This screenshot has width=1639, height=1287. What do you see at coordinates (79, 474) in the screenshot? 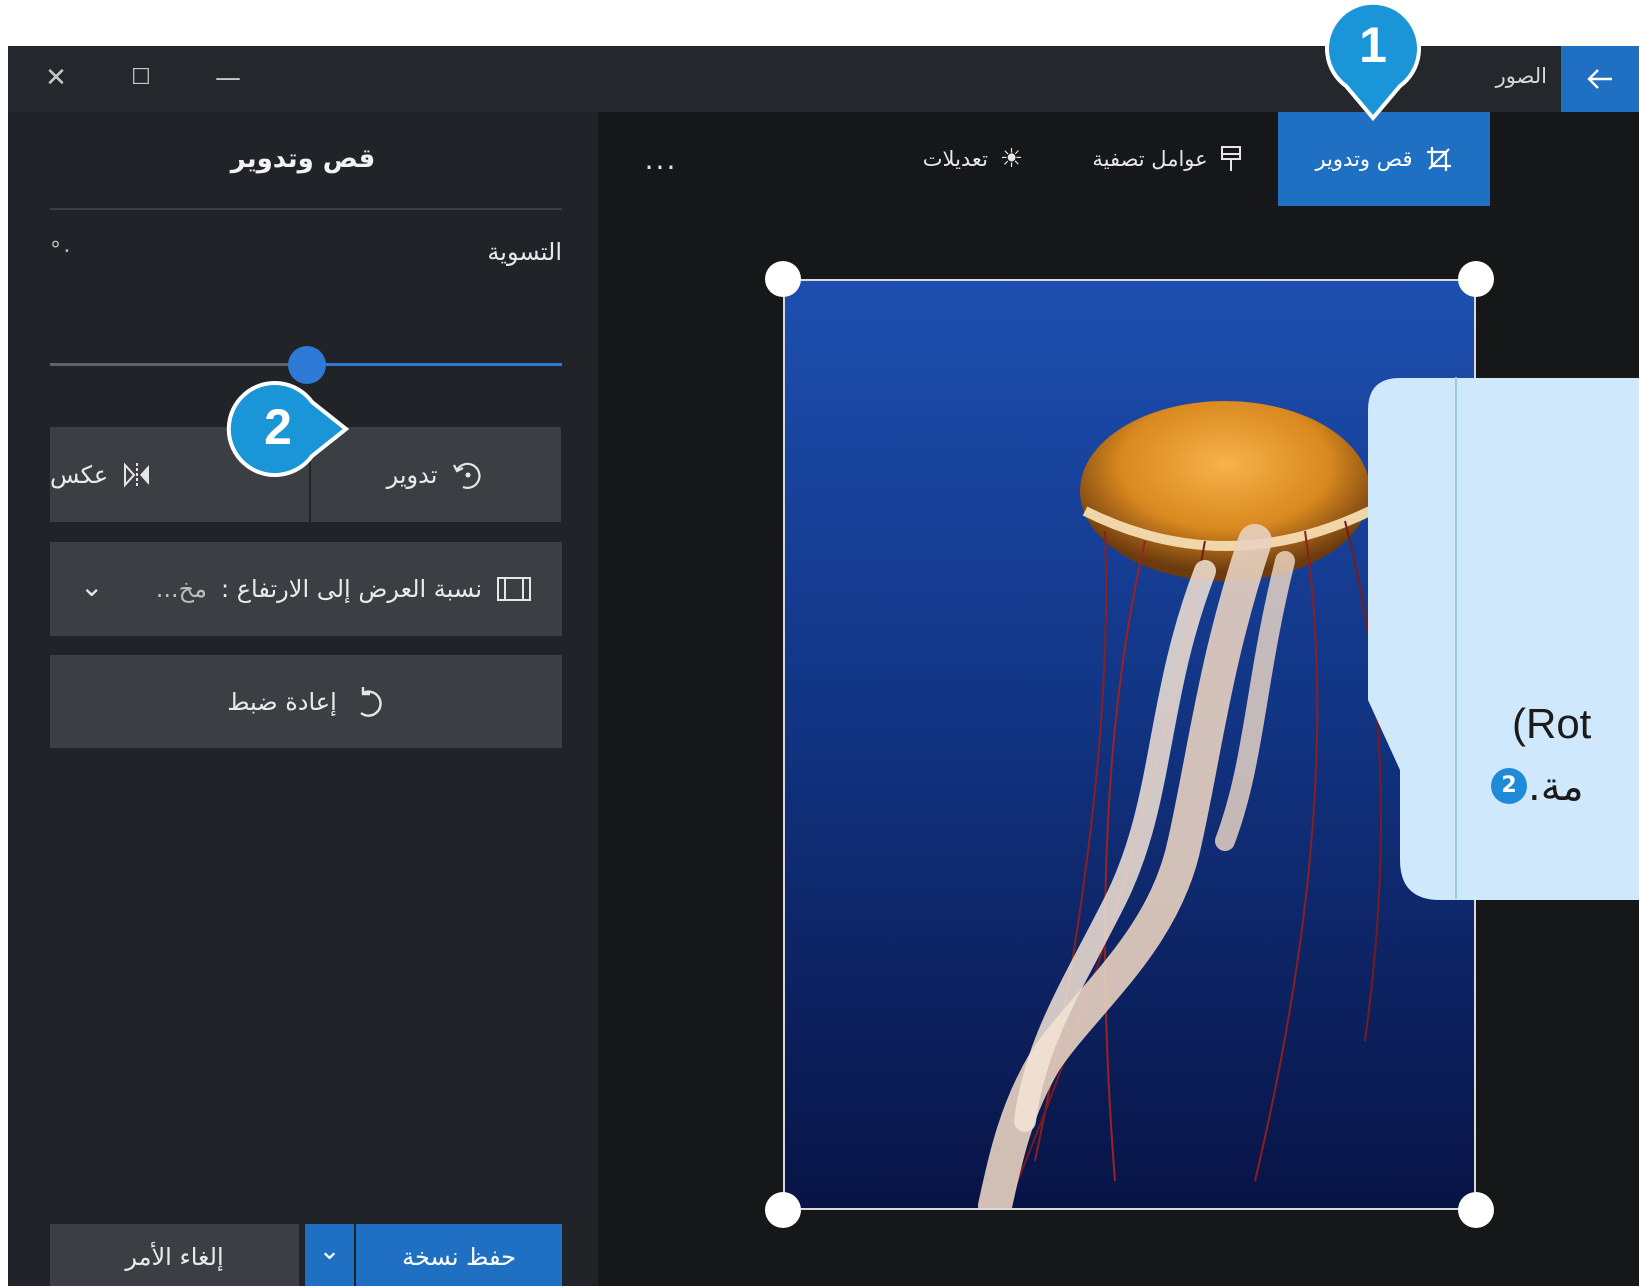
I see `flip-label: عكس` at bounding box center [79, 474].